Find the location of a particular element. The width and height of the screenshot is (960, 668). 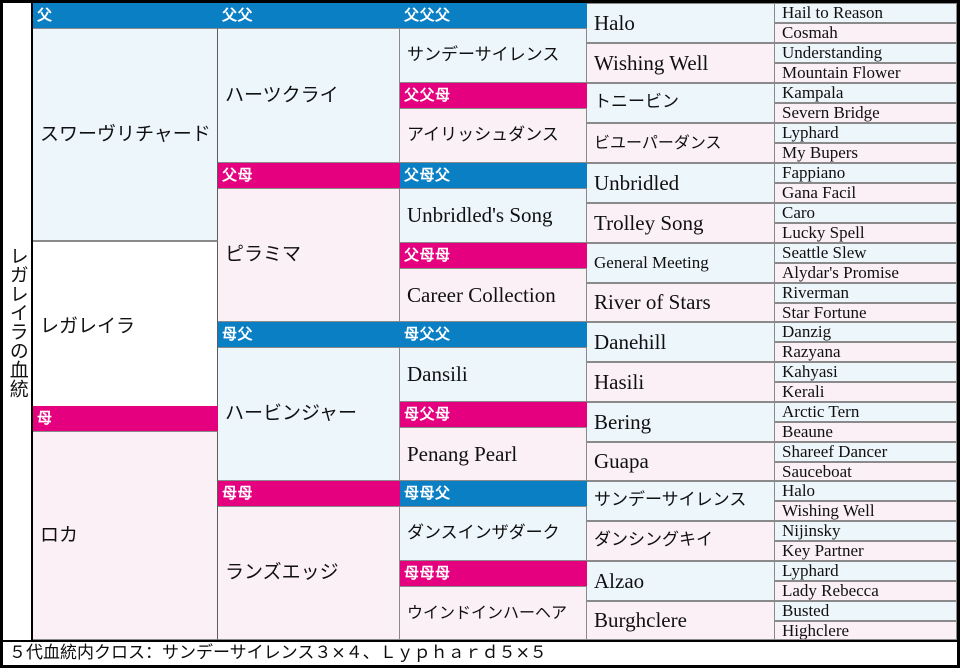

horse-cell-g5: Understanding is located at coordinates (866, 53).